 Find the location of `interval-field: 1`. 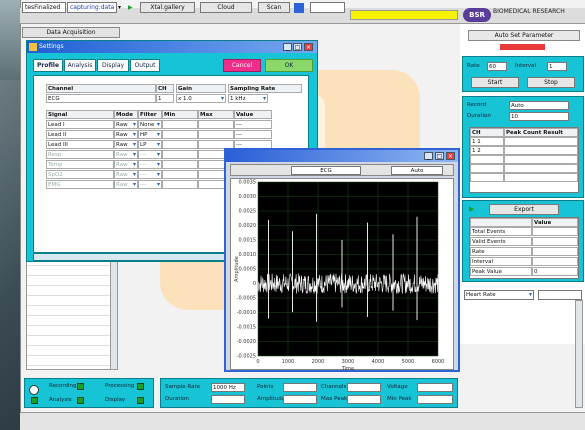

interval-field: 1 is located at coordinates (557, 66).